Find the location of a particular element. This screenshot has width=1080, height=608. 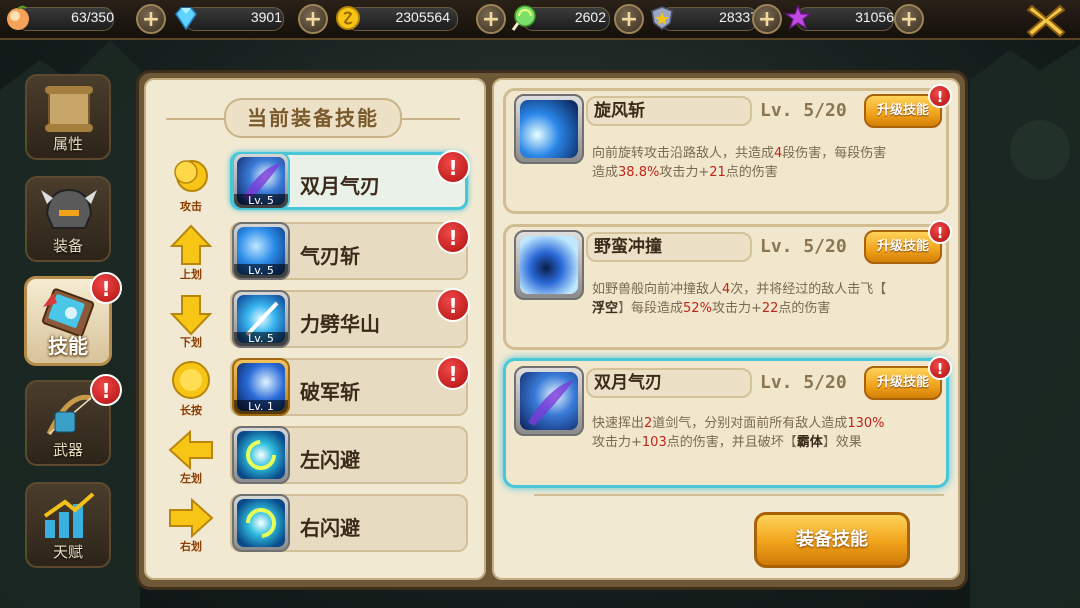

equipped-skills-title: 当前装备技能 is located at coordinates (313, 118).